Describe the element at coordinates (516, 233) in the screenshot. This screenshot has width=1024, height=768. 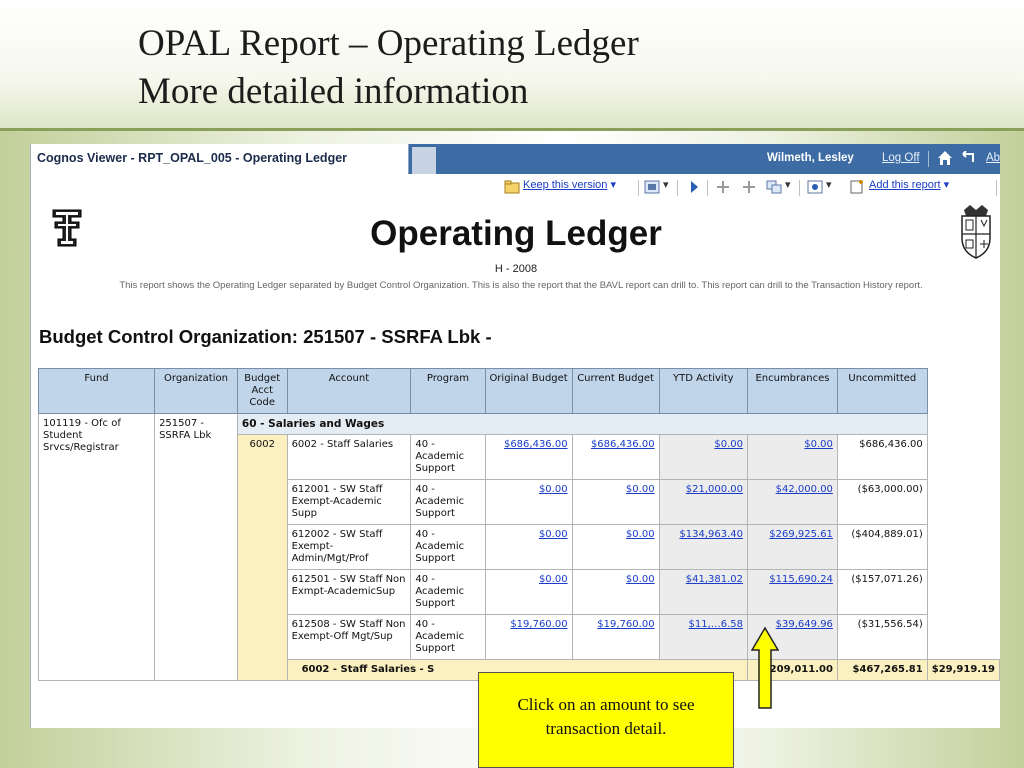
I see `report-title: Operating Ledger` at that location.